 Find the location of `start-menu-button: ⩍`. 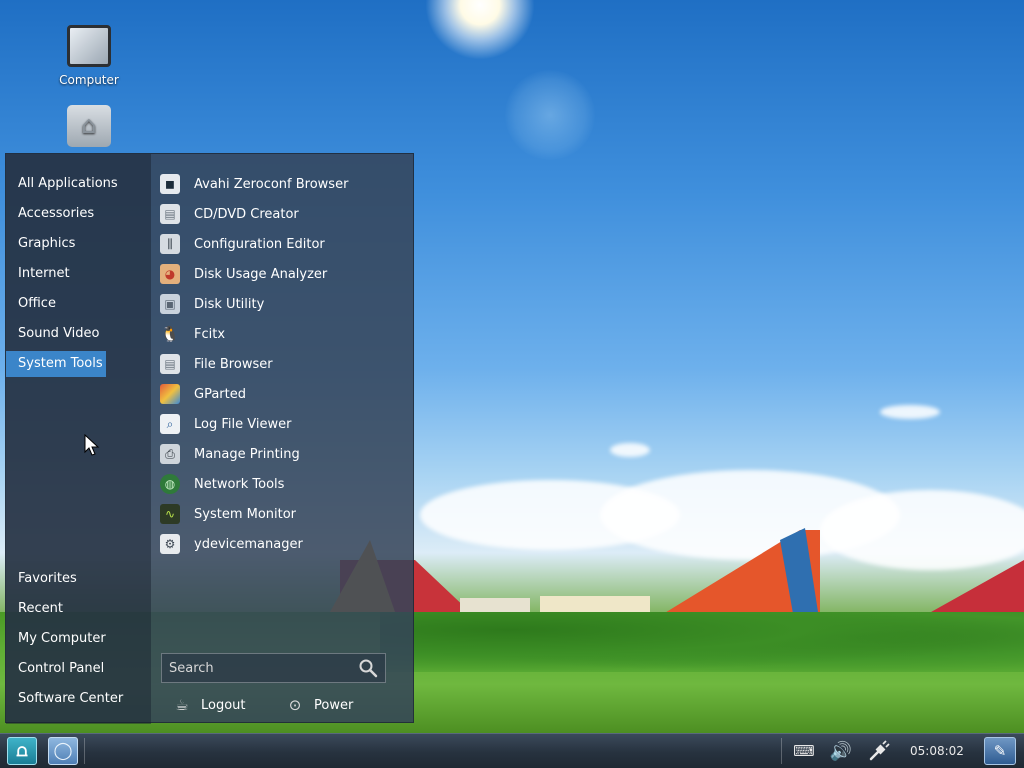

start-menu-button: ⩍ is located at coordinates (22, 751).